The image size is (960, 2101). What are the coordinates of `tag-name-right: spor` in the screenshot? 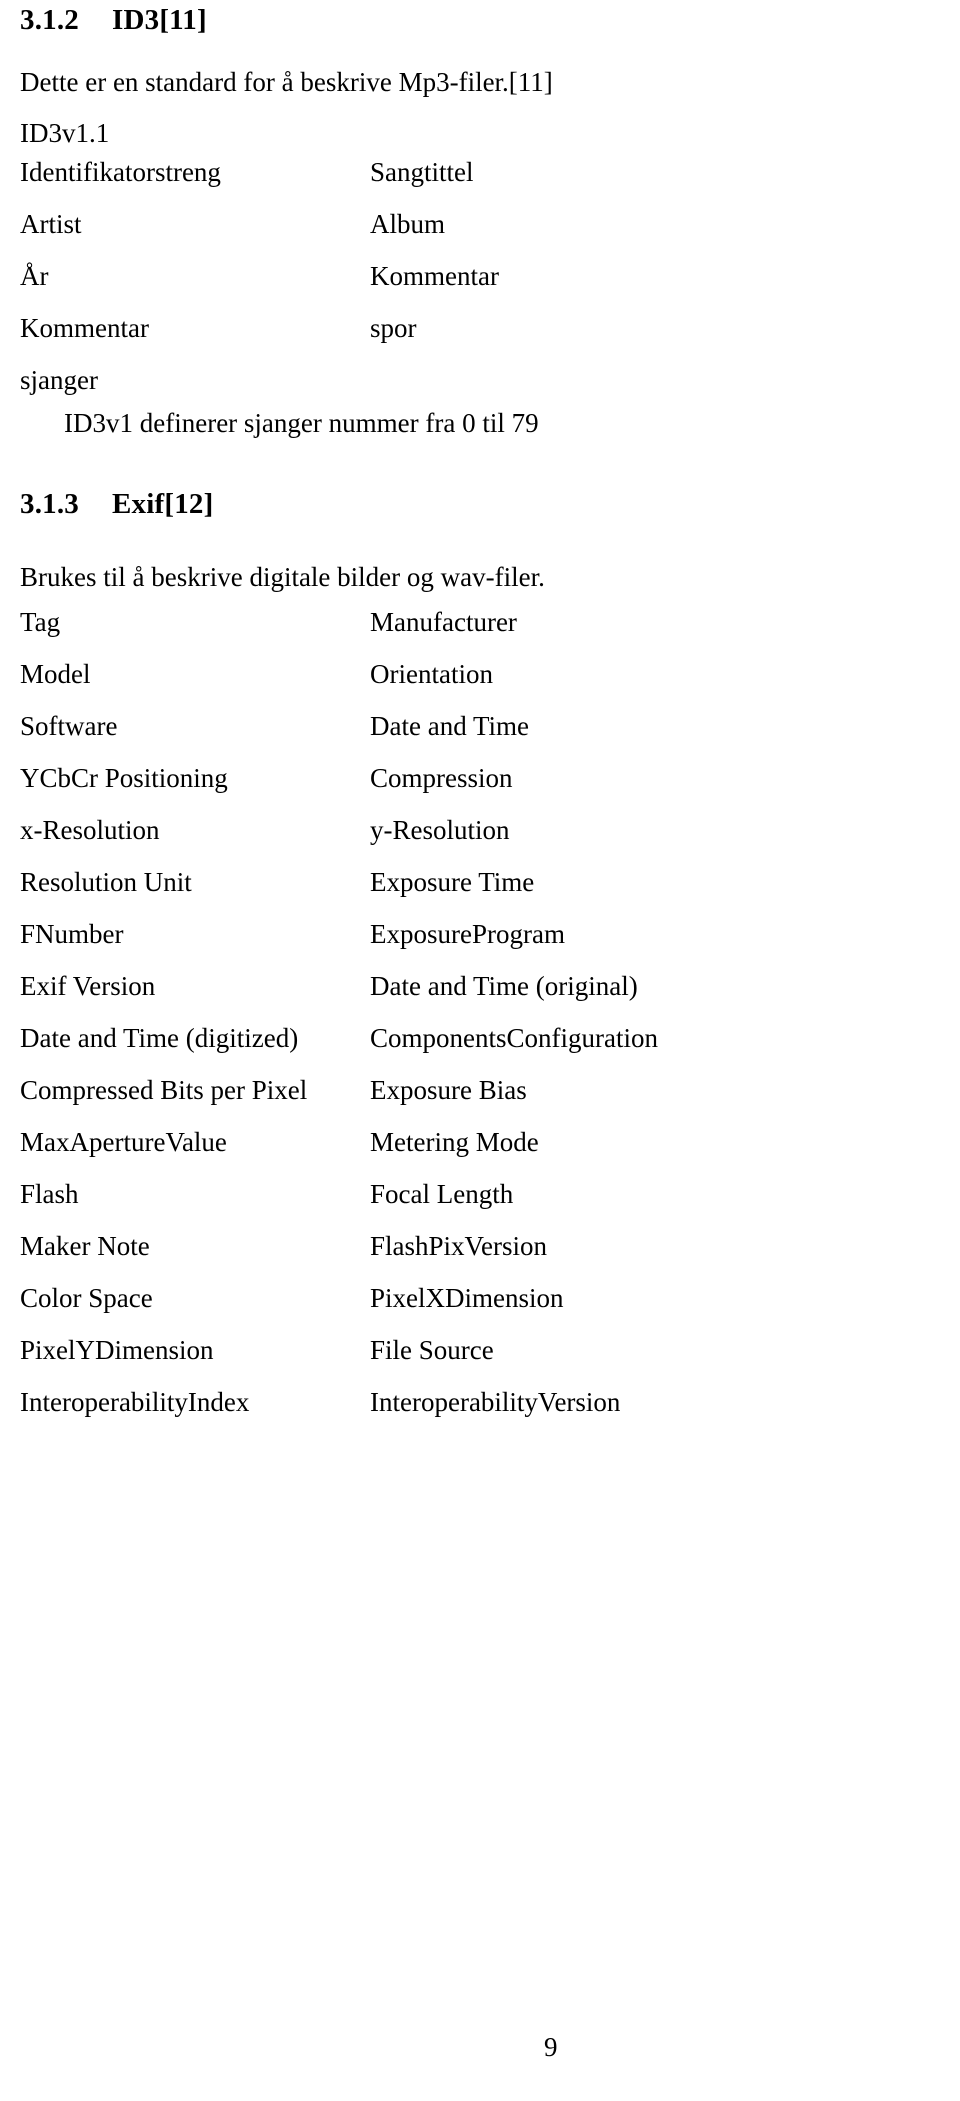 It's located at (393, 328).